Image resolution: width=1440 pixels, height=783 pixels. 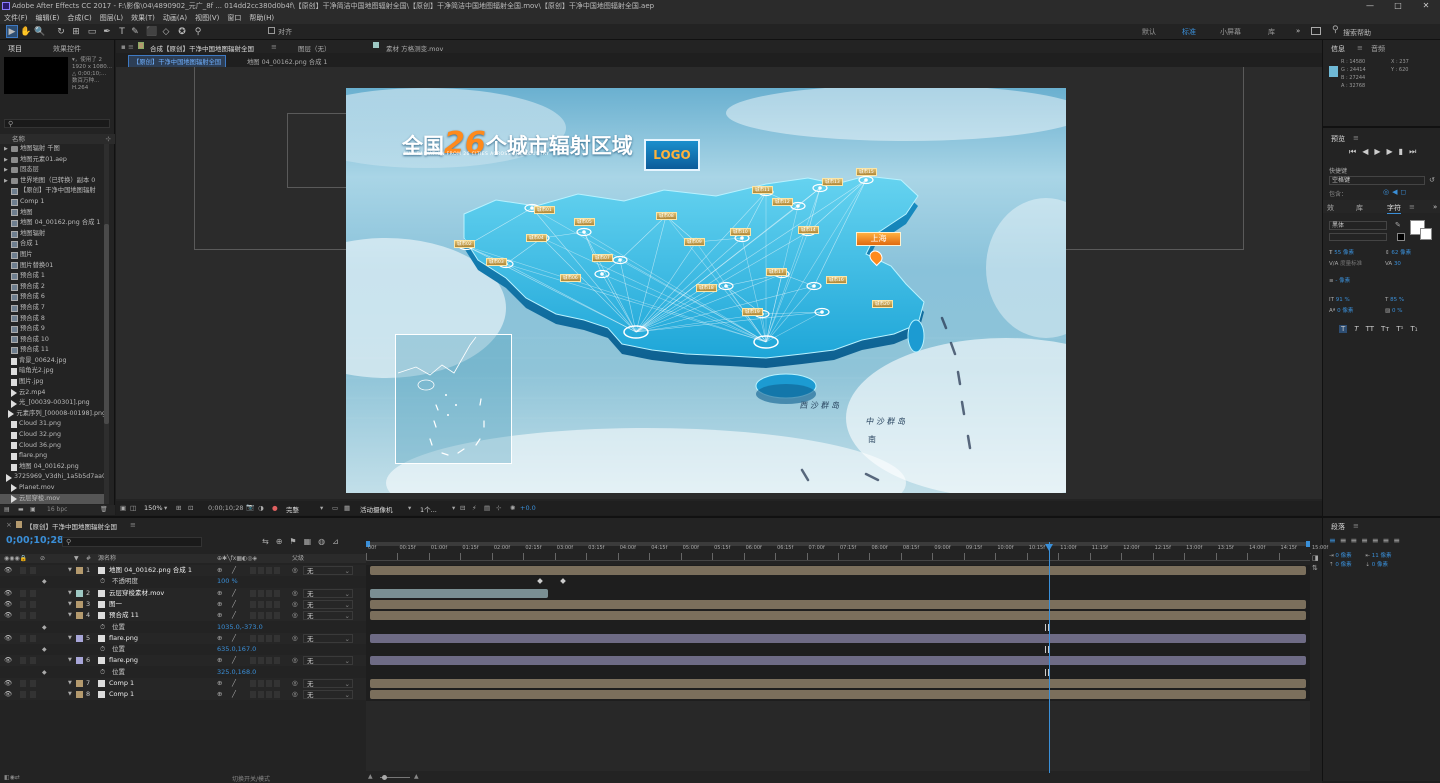 What do you see at coordinates (1398, 540) in the screenshot?
I see `justify-all-icon: ≡` at bounding box center [1398, 540].